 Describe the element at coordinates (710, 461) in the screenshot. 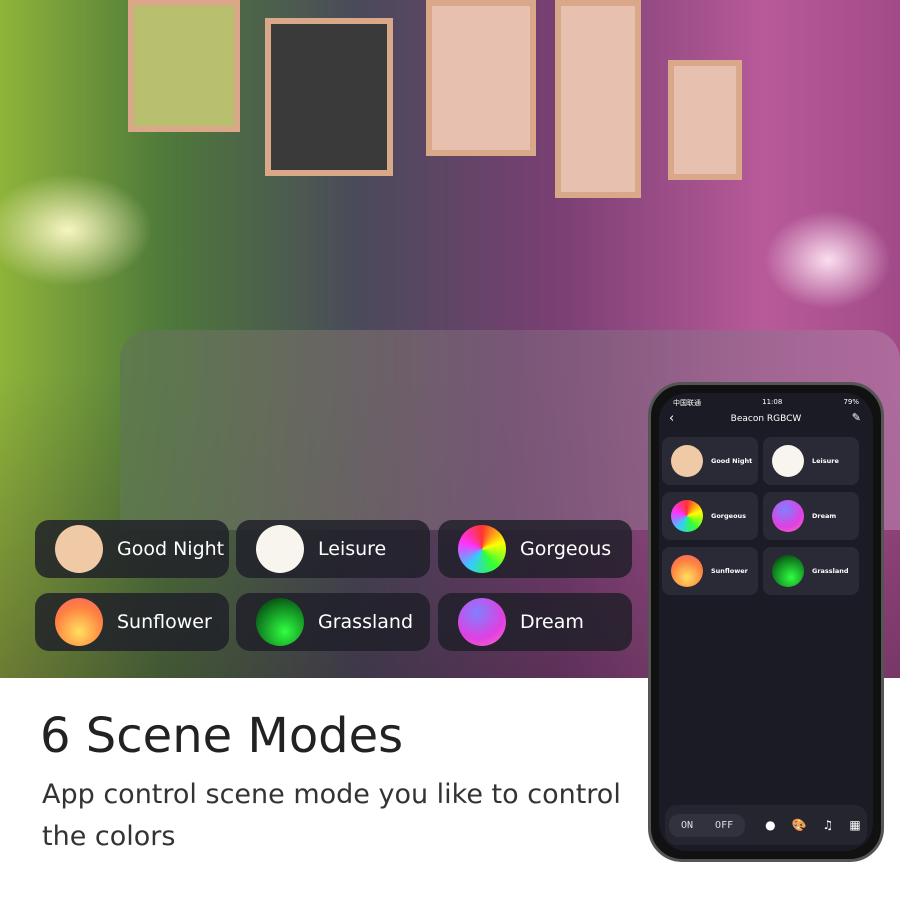

I see `tile-good-night: Good Night` at that location.